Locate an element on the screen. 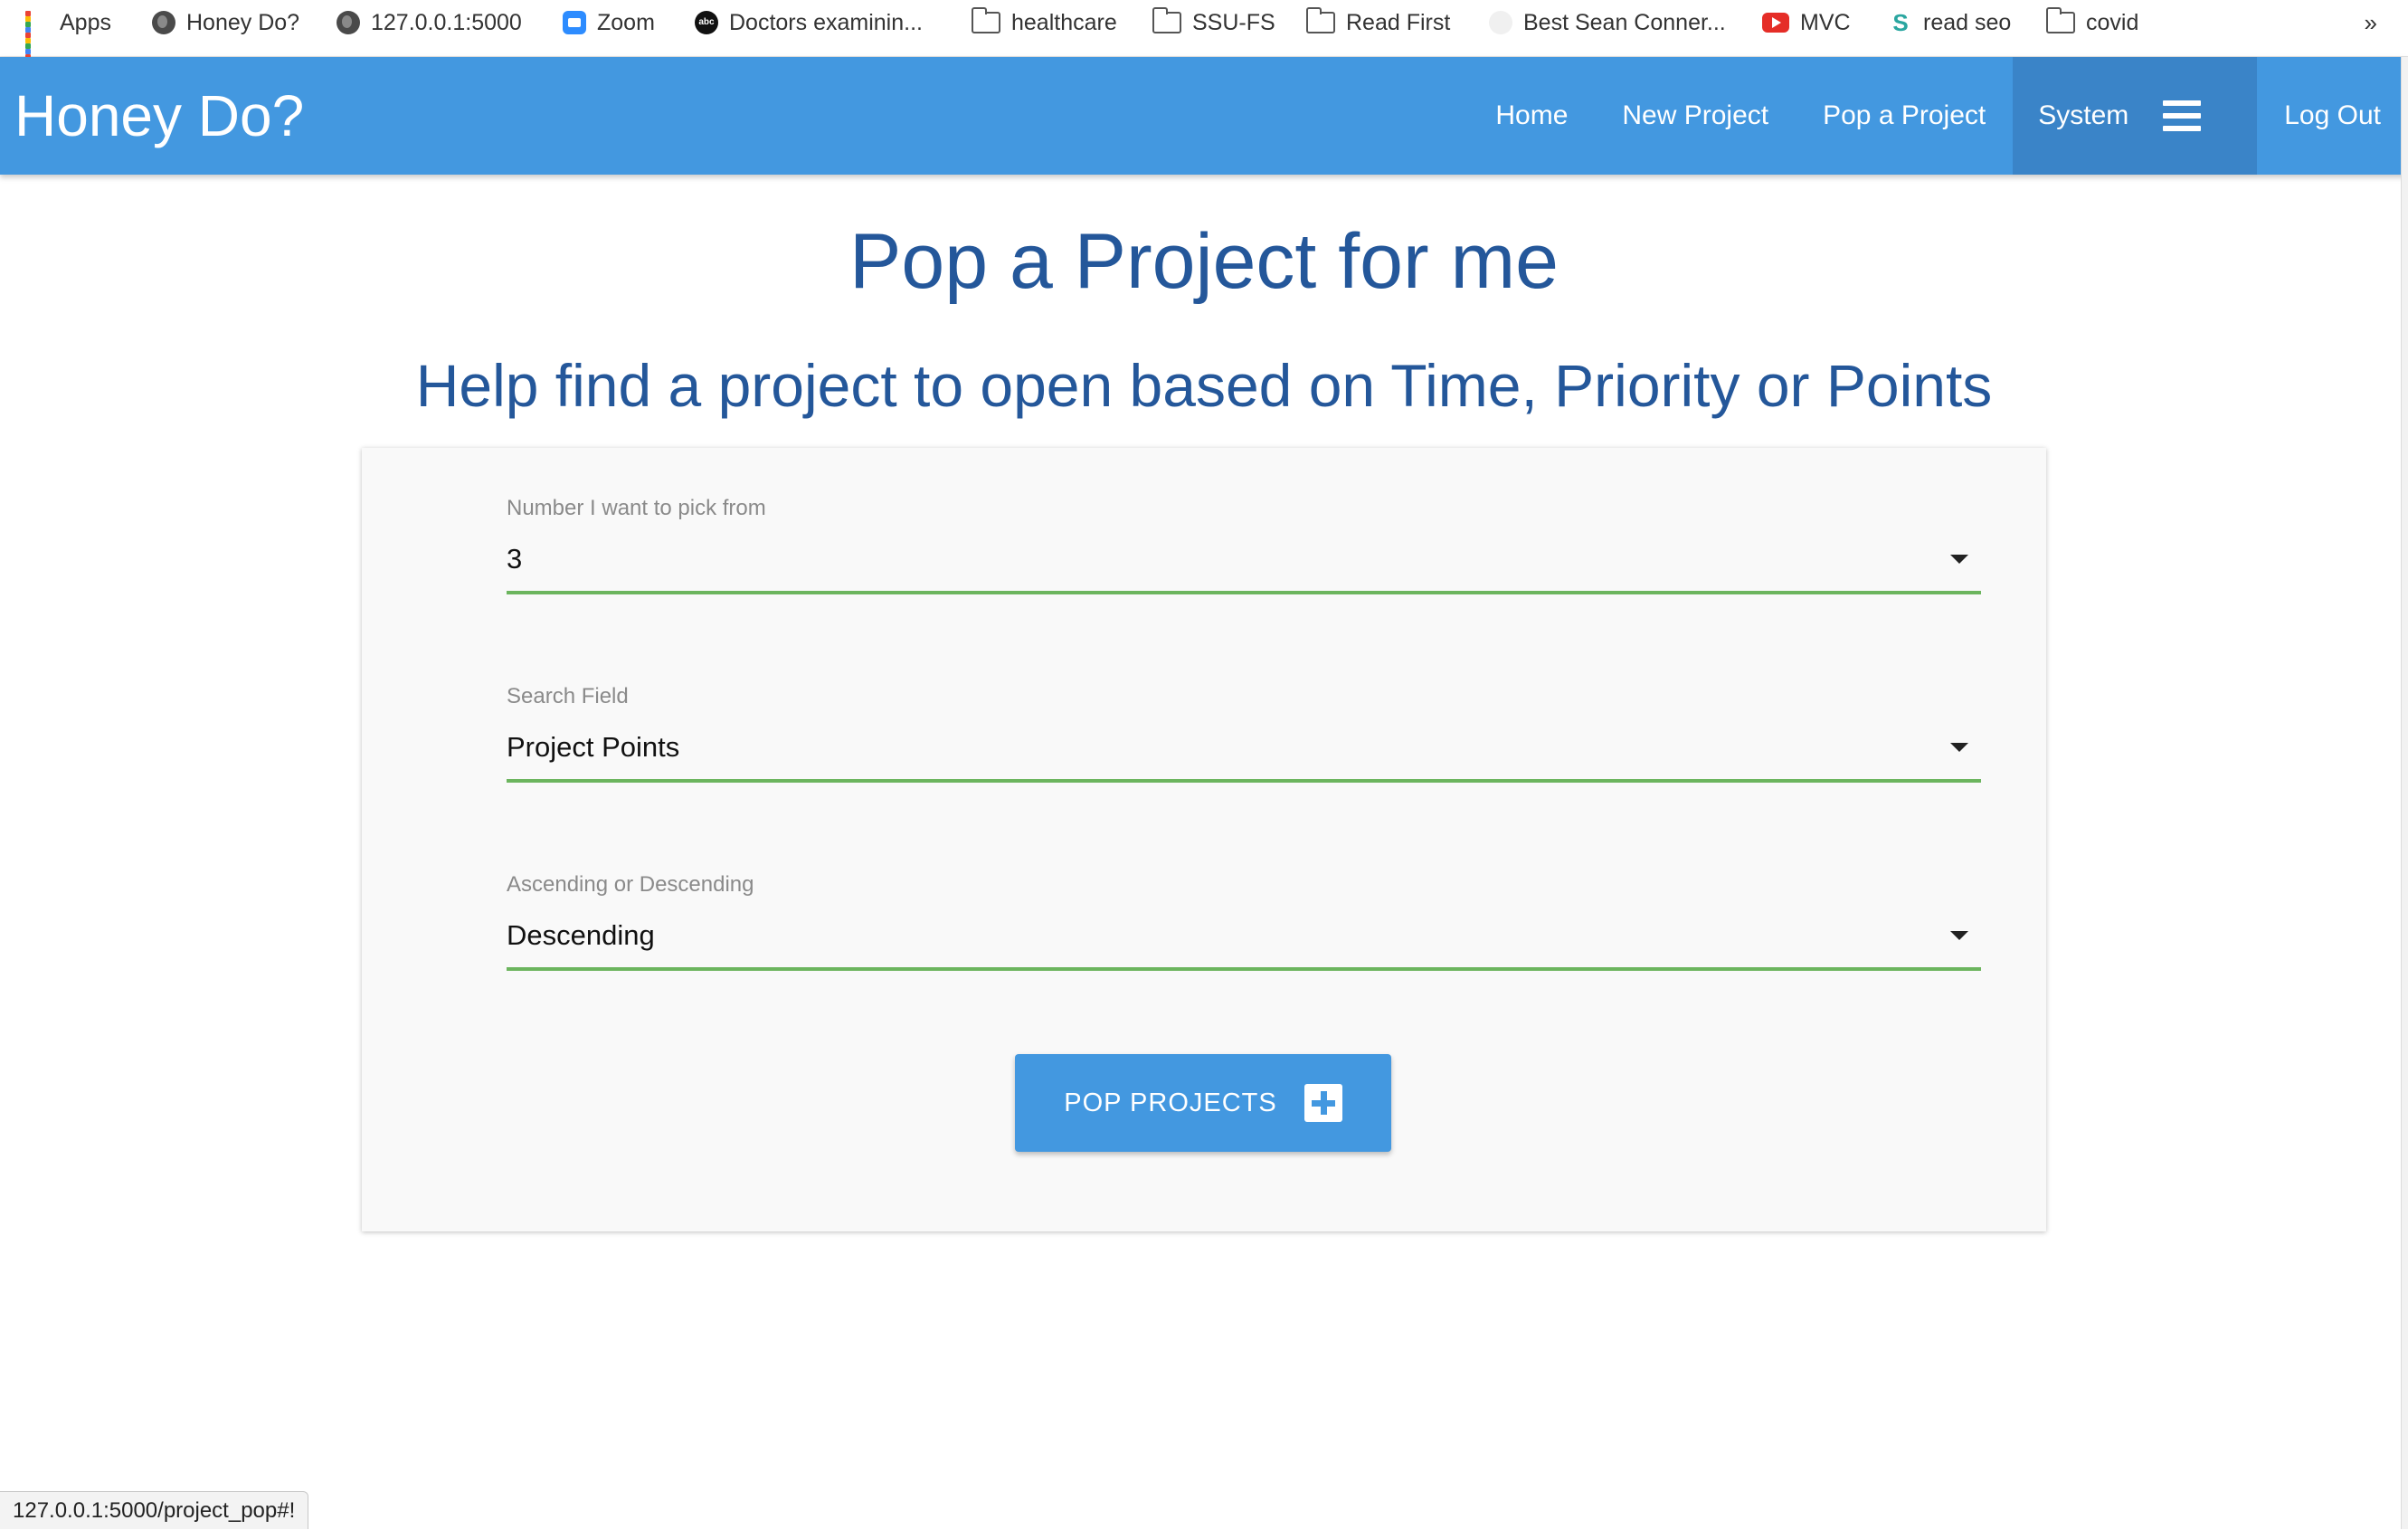 This screenshot has height=1530, width=2408. bookmark-label: healthcare is located at coordinates (1064, 23).